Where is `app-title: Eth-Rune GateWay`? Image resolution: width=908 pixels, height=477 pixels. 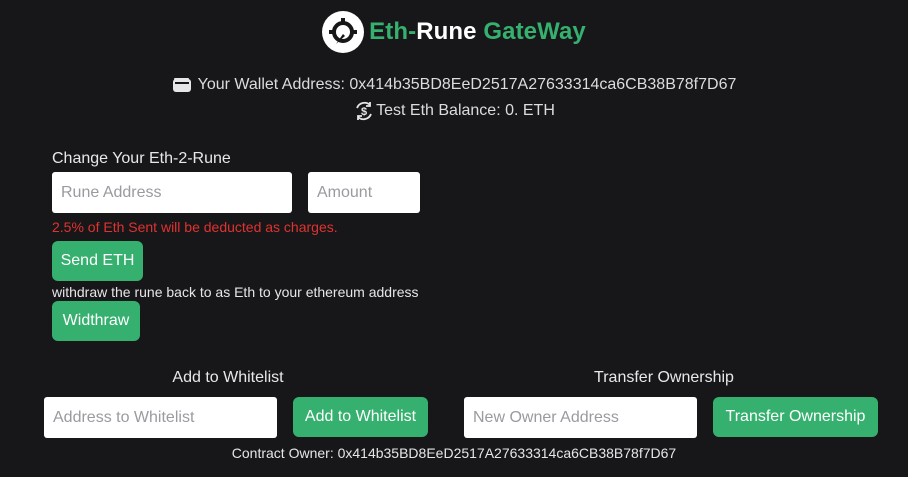 app-title: Eth-Rune GateWay is located at coordinates (477, 32).